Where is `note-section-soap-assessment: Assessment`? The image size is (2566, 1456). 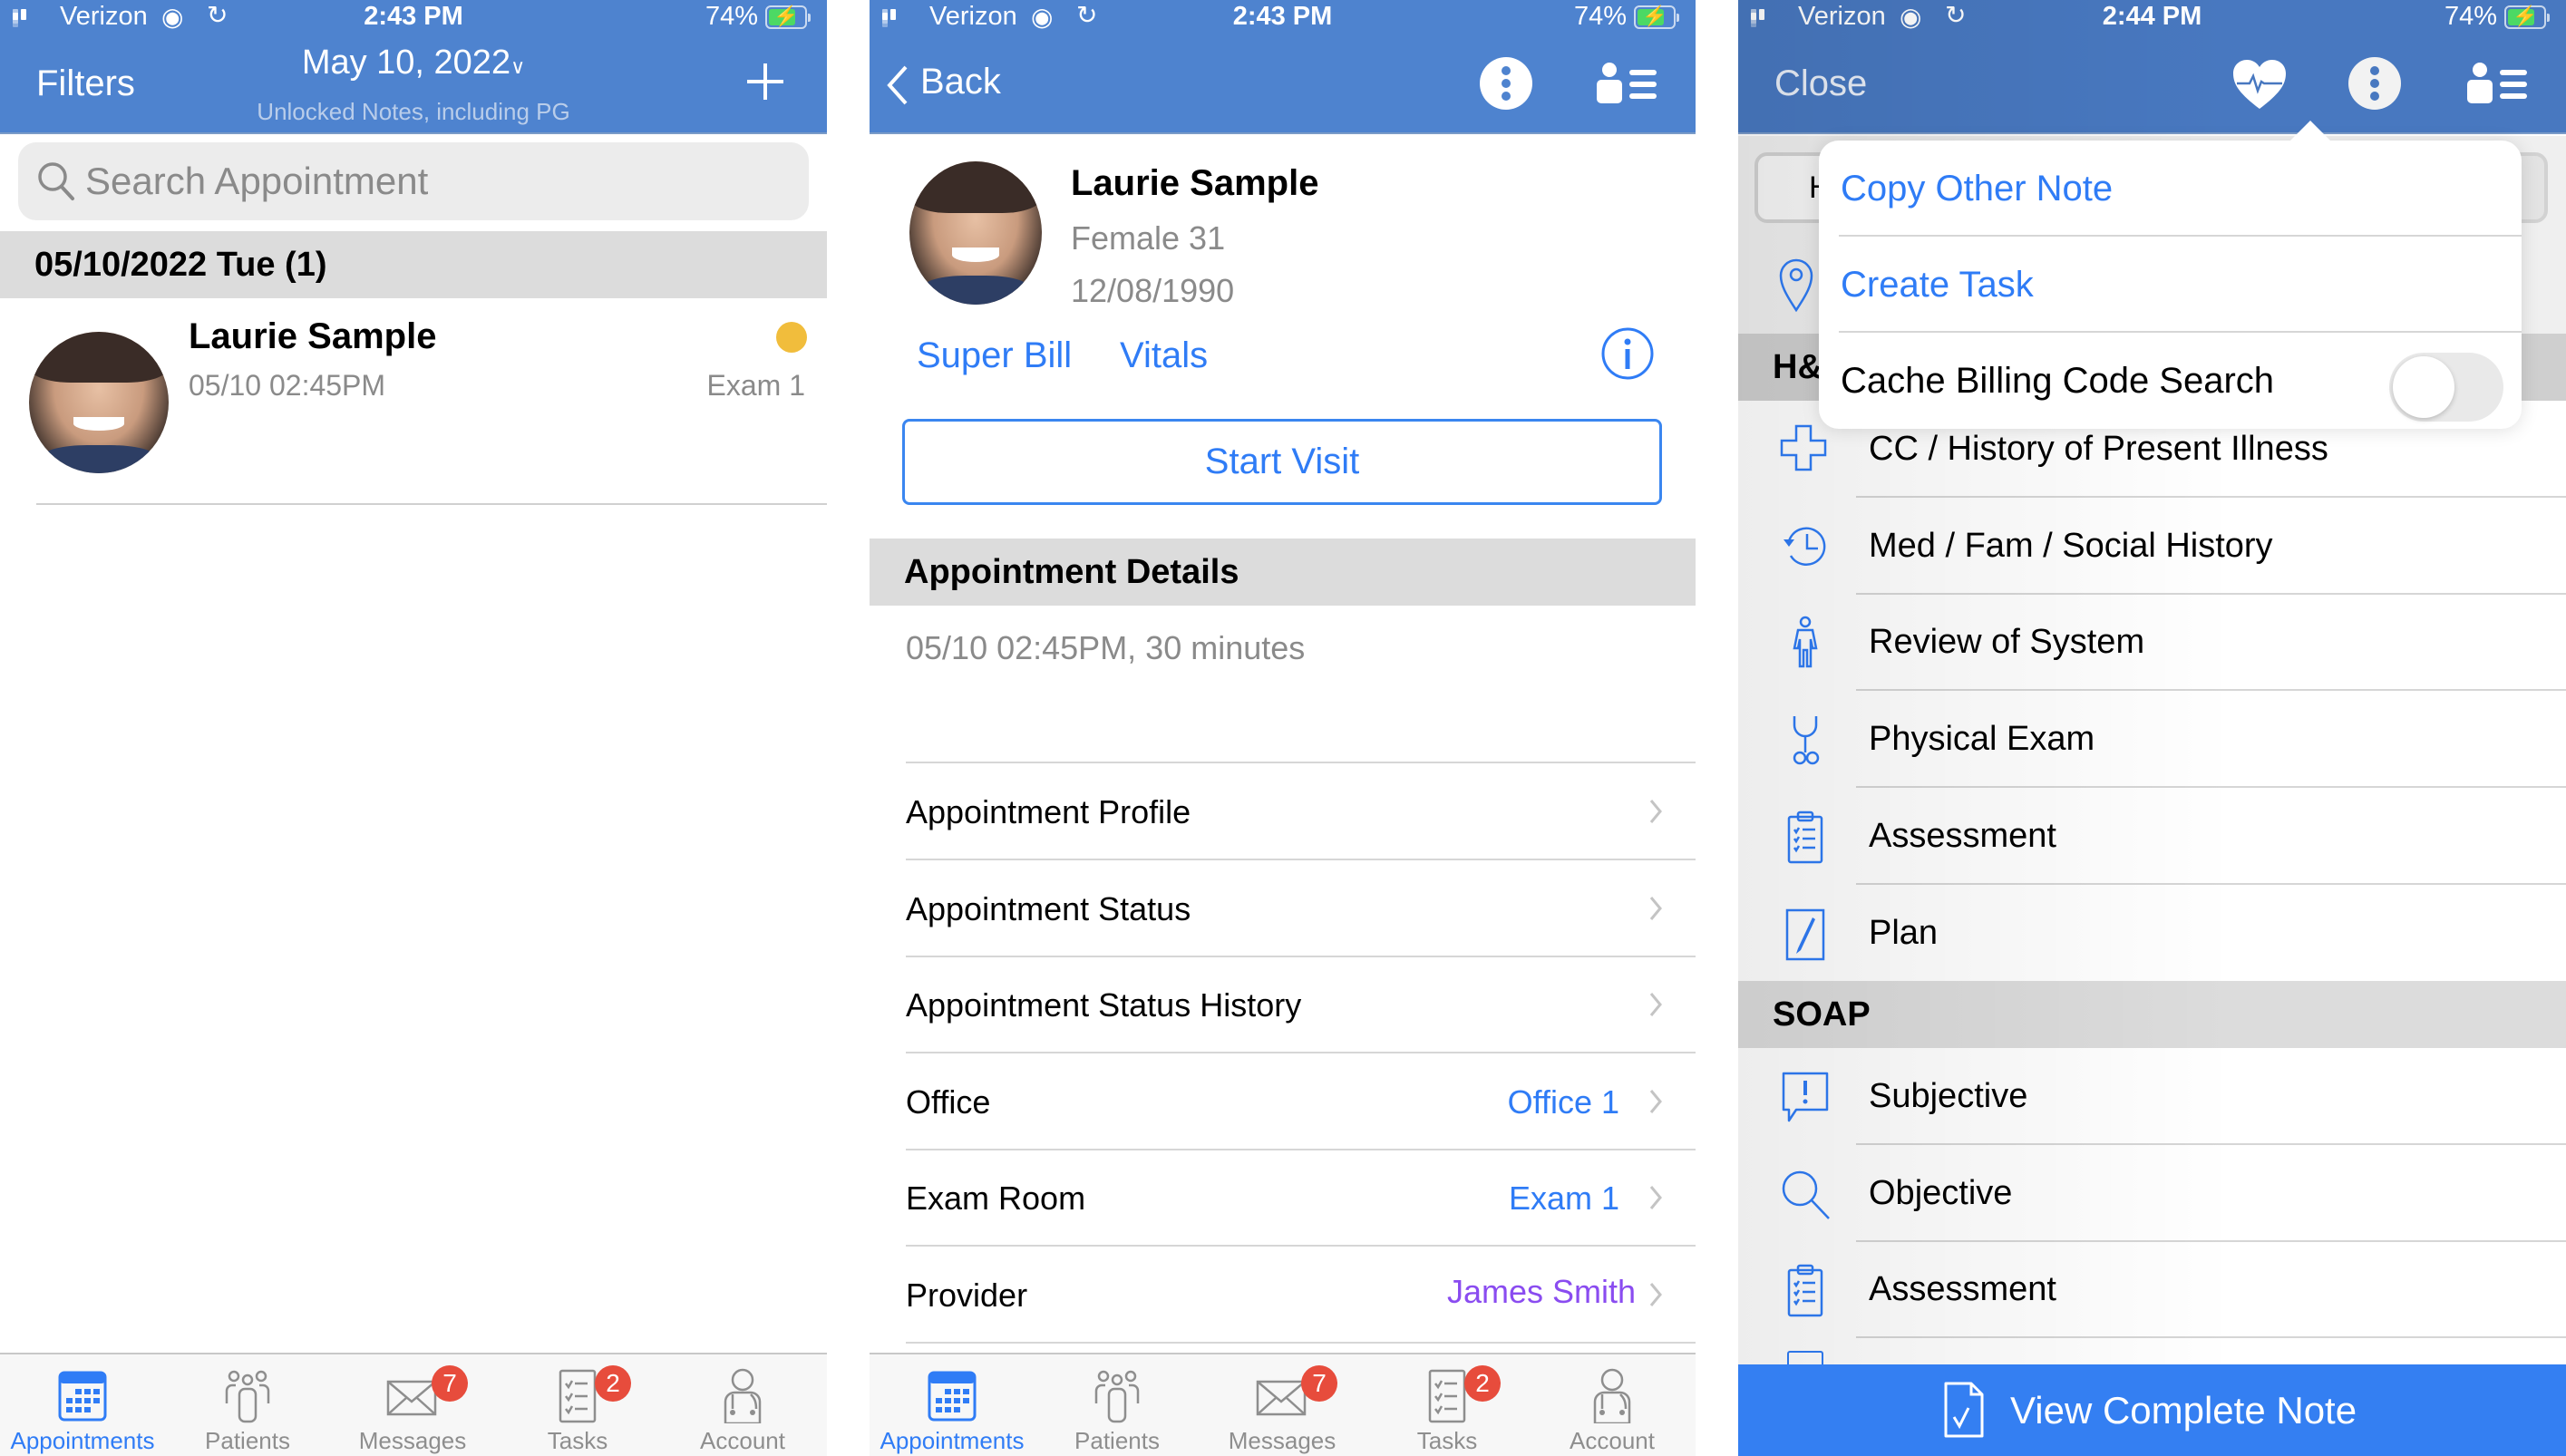
note-section-soap-assessment: Assessment is located at coordinates (2152, 1289).